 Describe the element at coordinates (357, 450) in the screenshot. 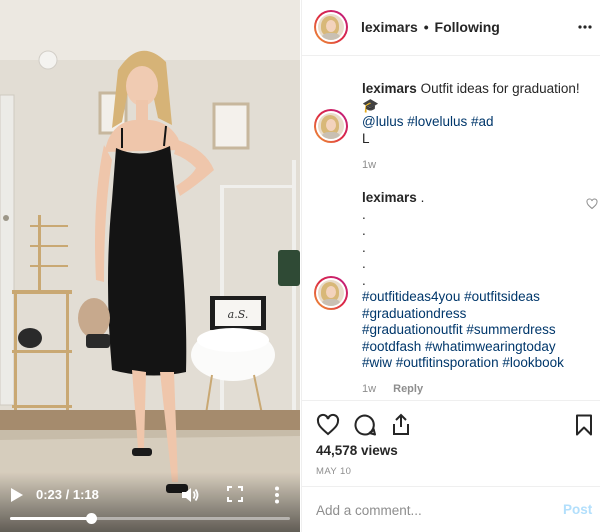

I see `views-count: 44,578 views` at that location.